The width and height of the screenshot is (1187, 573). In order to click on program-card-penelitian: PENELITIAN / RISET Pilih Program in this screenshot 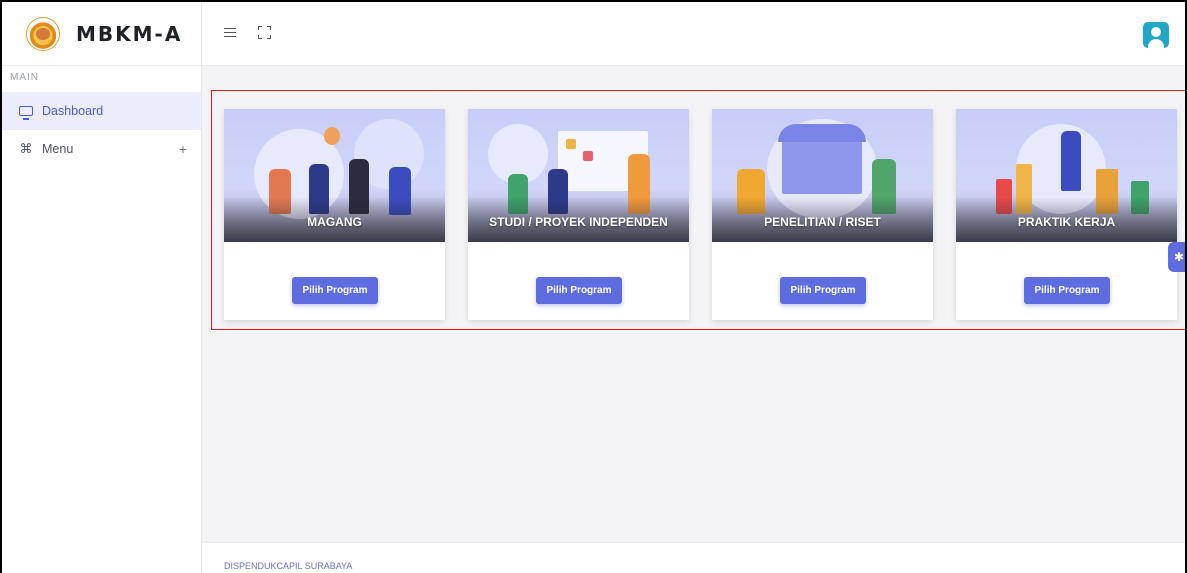, I will do `click(822, 214)`.